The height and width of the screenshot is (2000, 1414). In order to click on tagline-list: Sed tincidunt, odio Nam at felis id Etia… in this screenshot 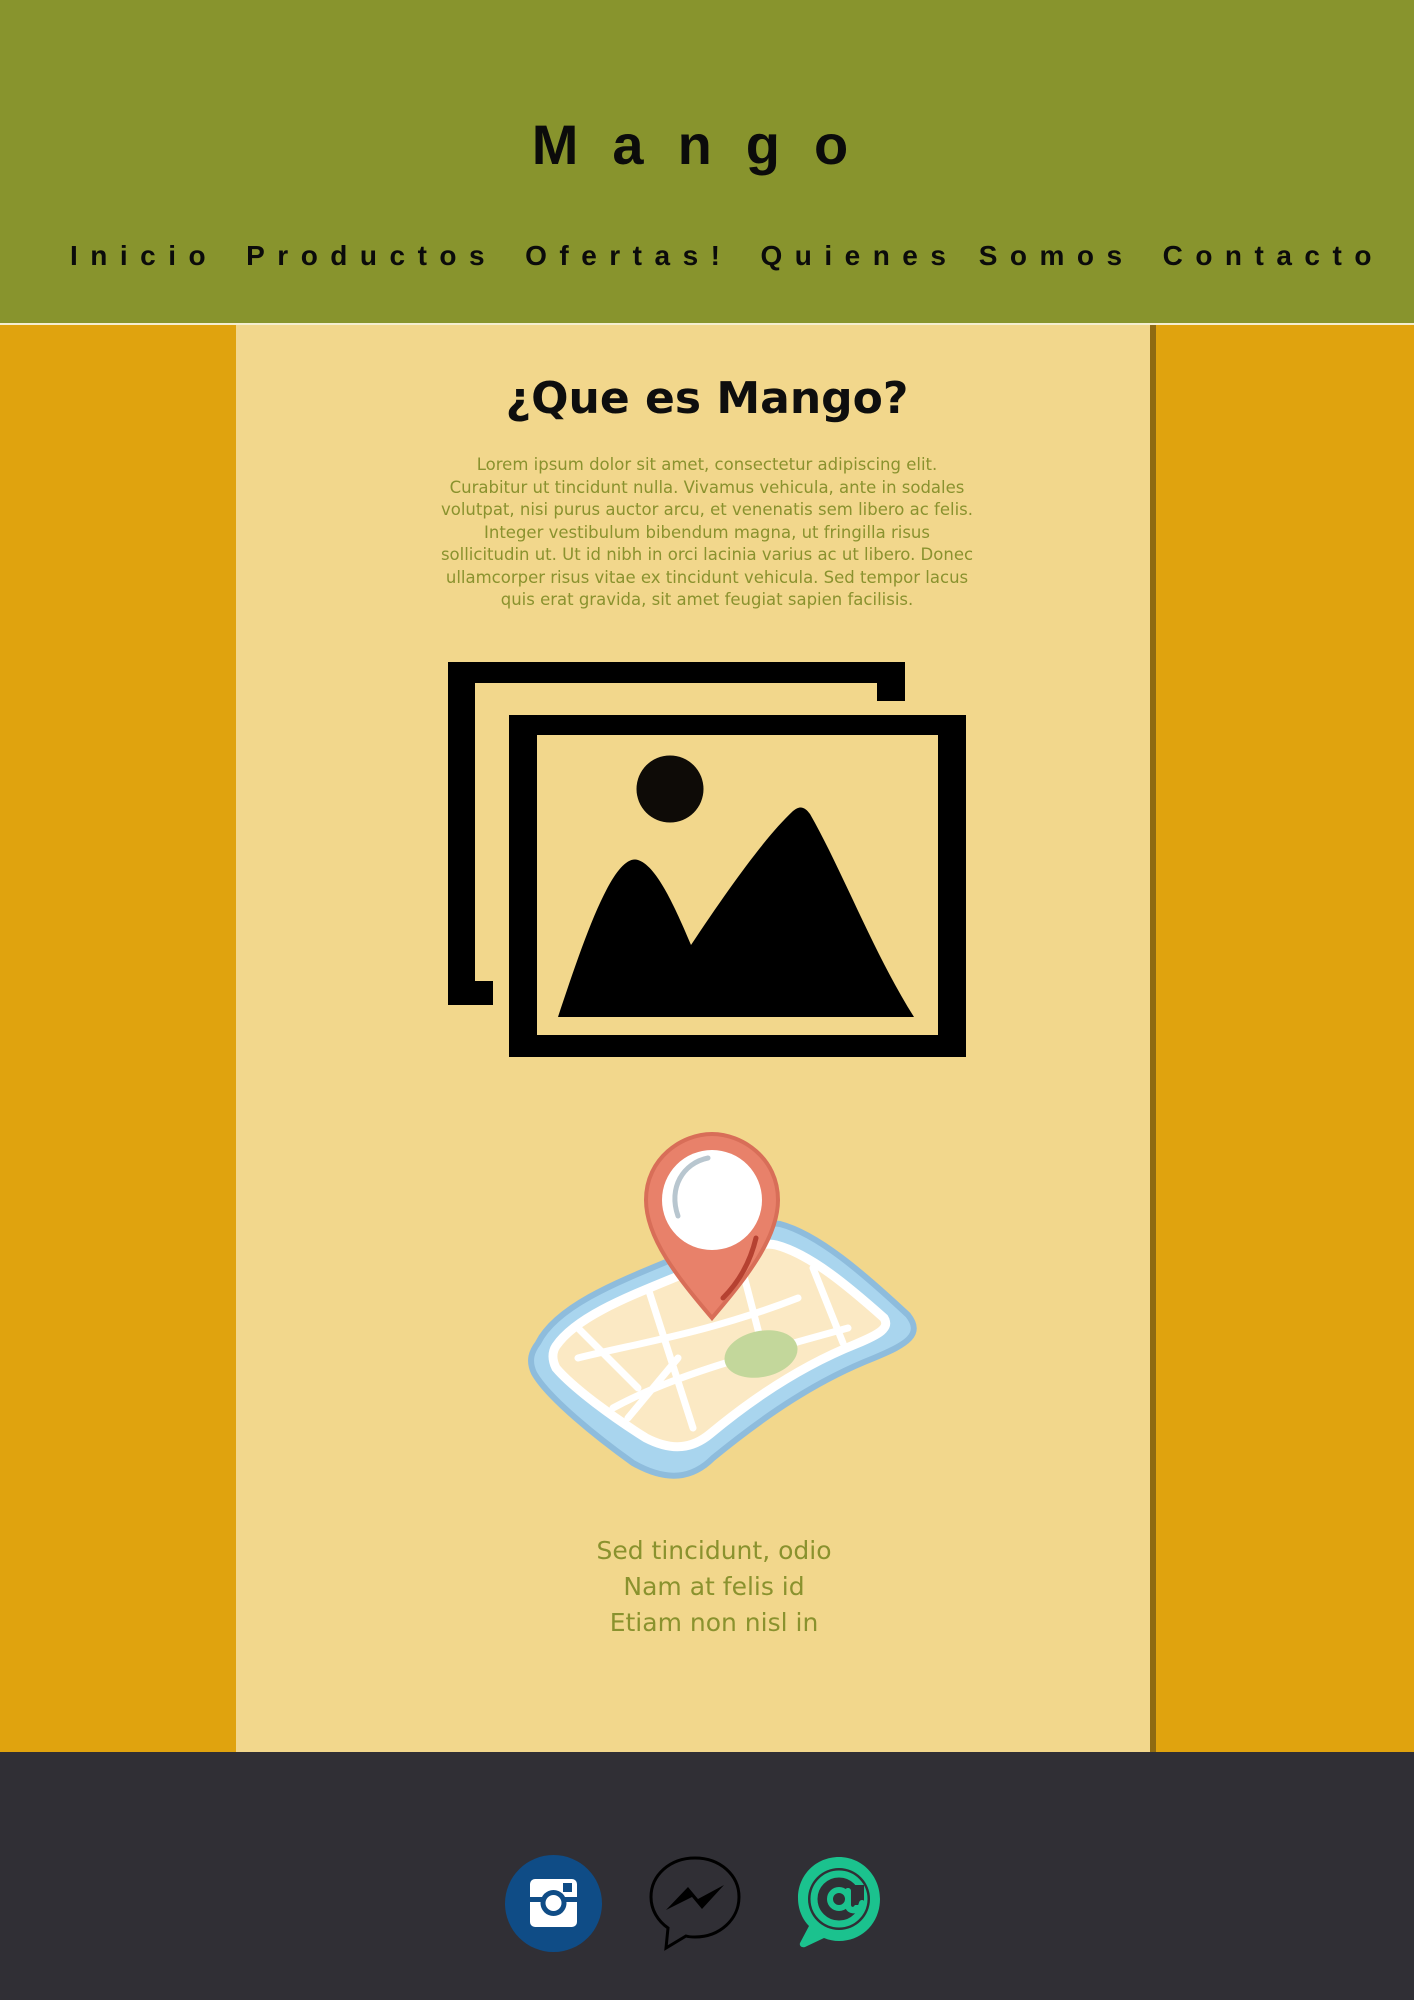, I will do `click(707, 1587)`.